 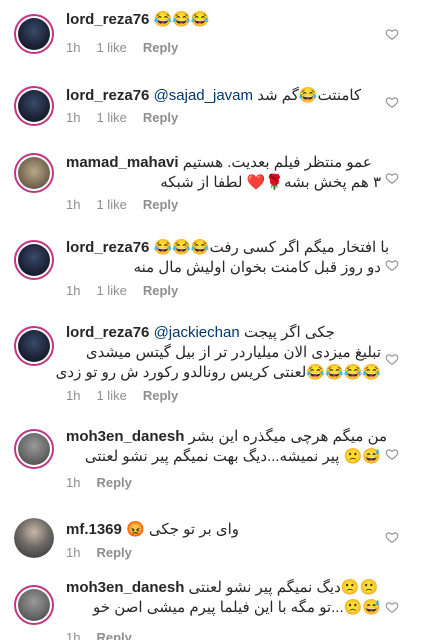 I want to click on comment-text-line: دو روز قبل کامنت بخوان اولیش مال منه, so click(x=257, y=267).